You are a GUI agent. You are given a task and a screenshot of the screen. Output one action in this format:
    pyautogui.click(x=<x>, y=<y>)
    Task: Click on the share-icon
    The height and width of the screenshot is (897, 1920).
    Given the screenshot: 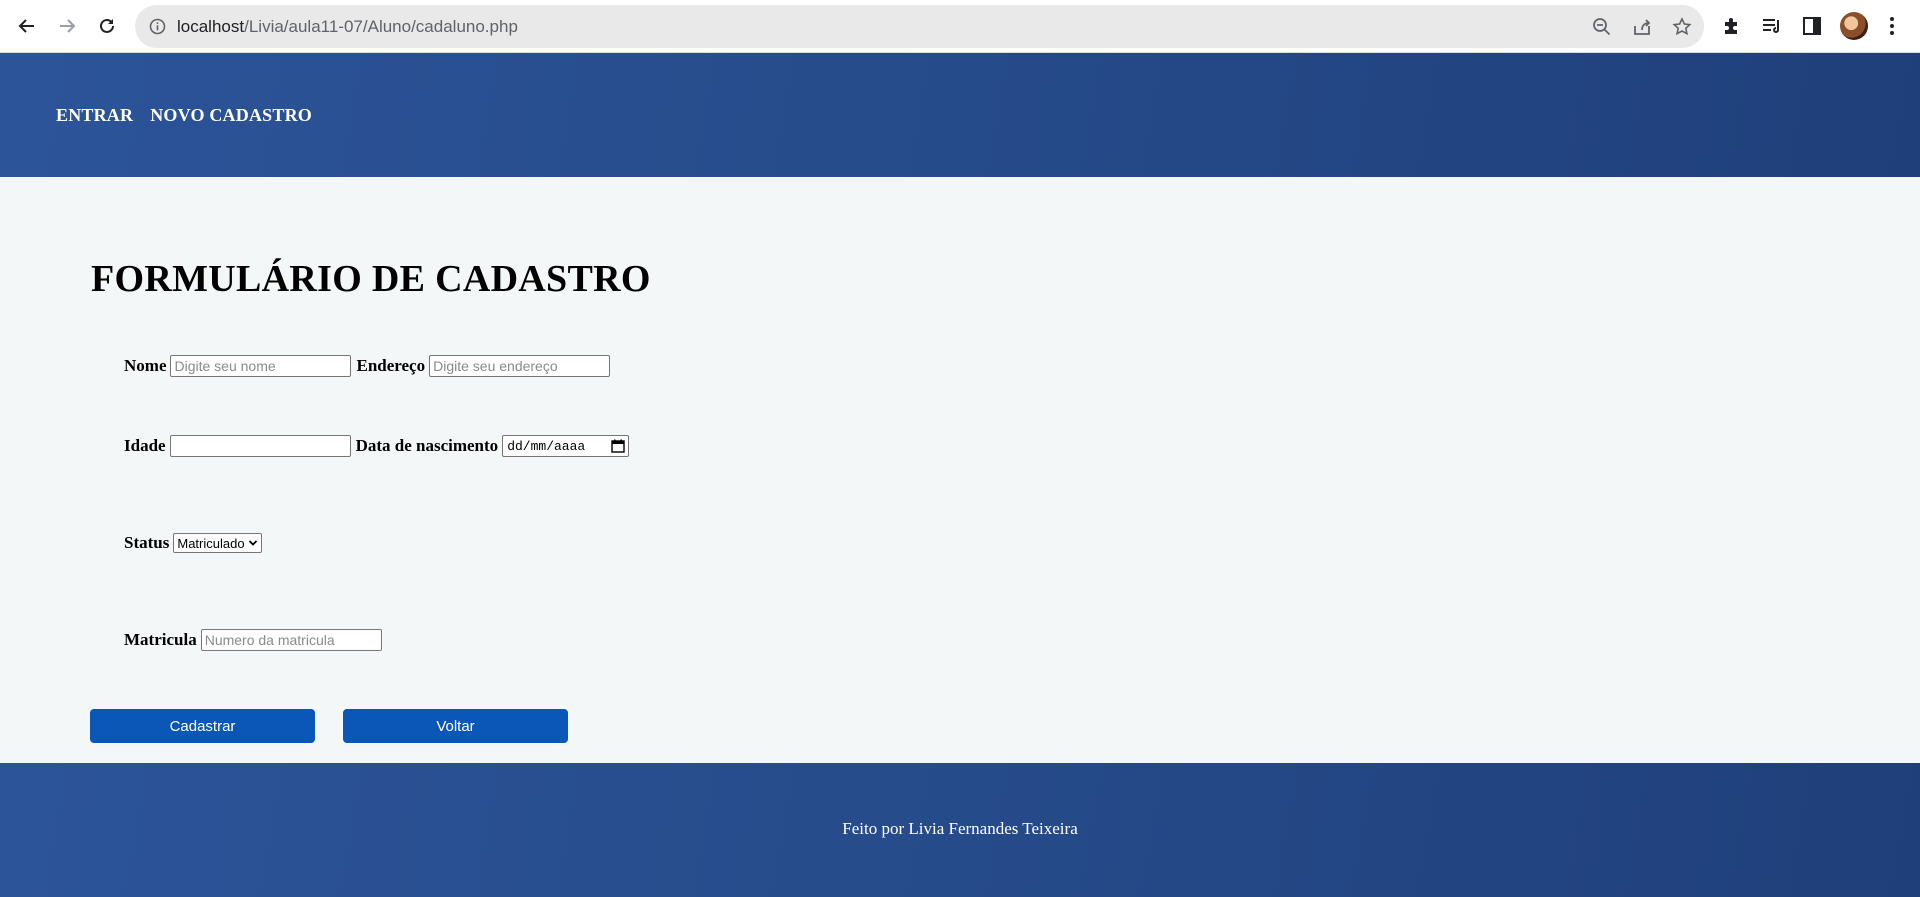 What is the action you would take?
    pyautogui.click(x=1642, y=27)
    